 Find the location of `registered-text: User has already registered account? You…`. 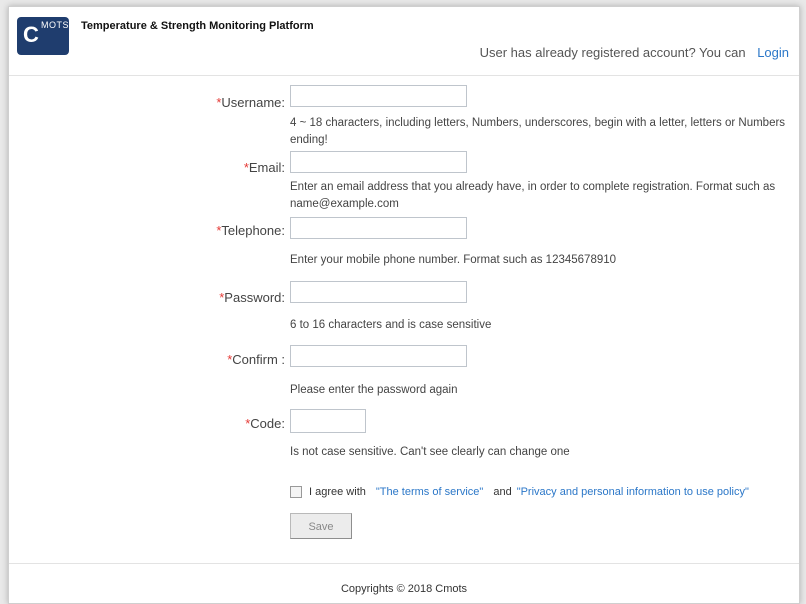

registered-text: User has already registered account? You… is located at coordinates (612, 52).